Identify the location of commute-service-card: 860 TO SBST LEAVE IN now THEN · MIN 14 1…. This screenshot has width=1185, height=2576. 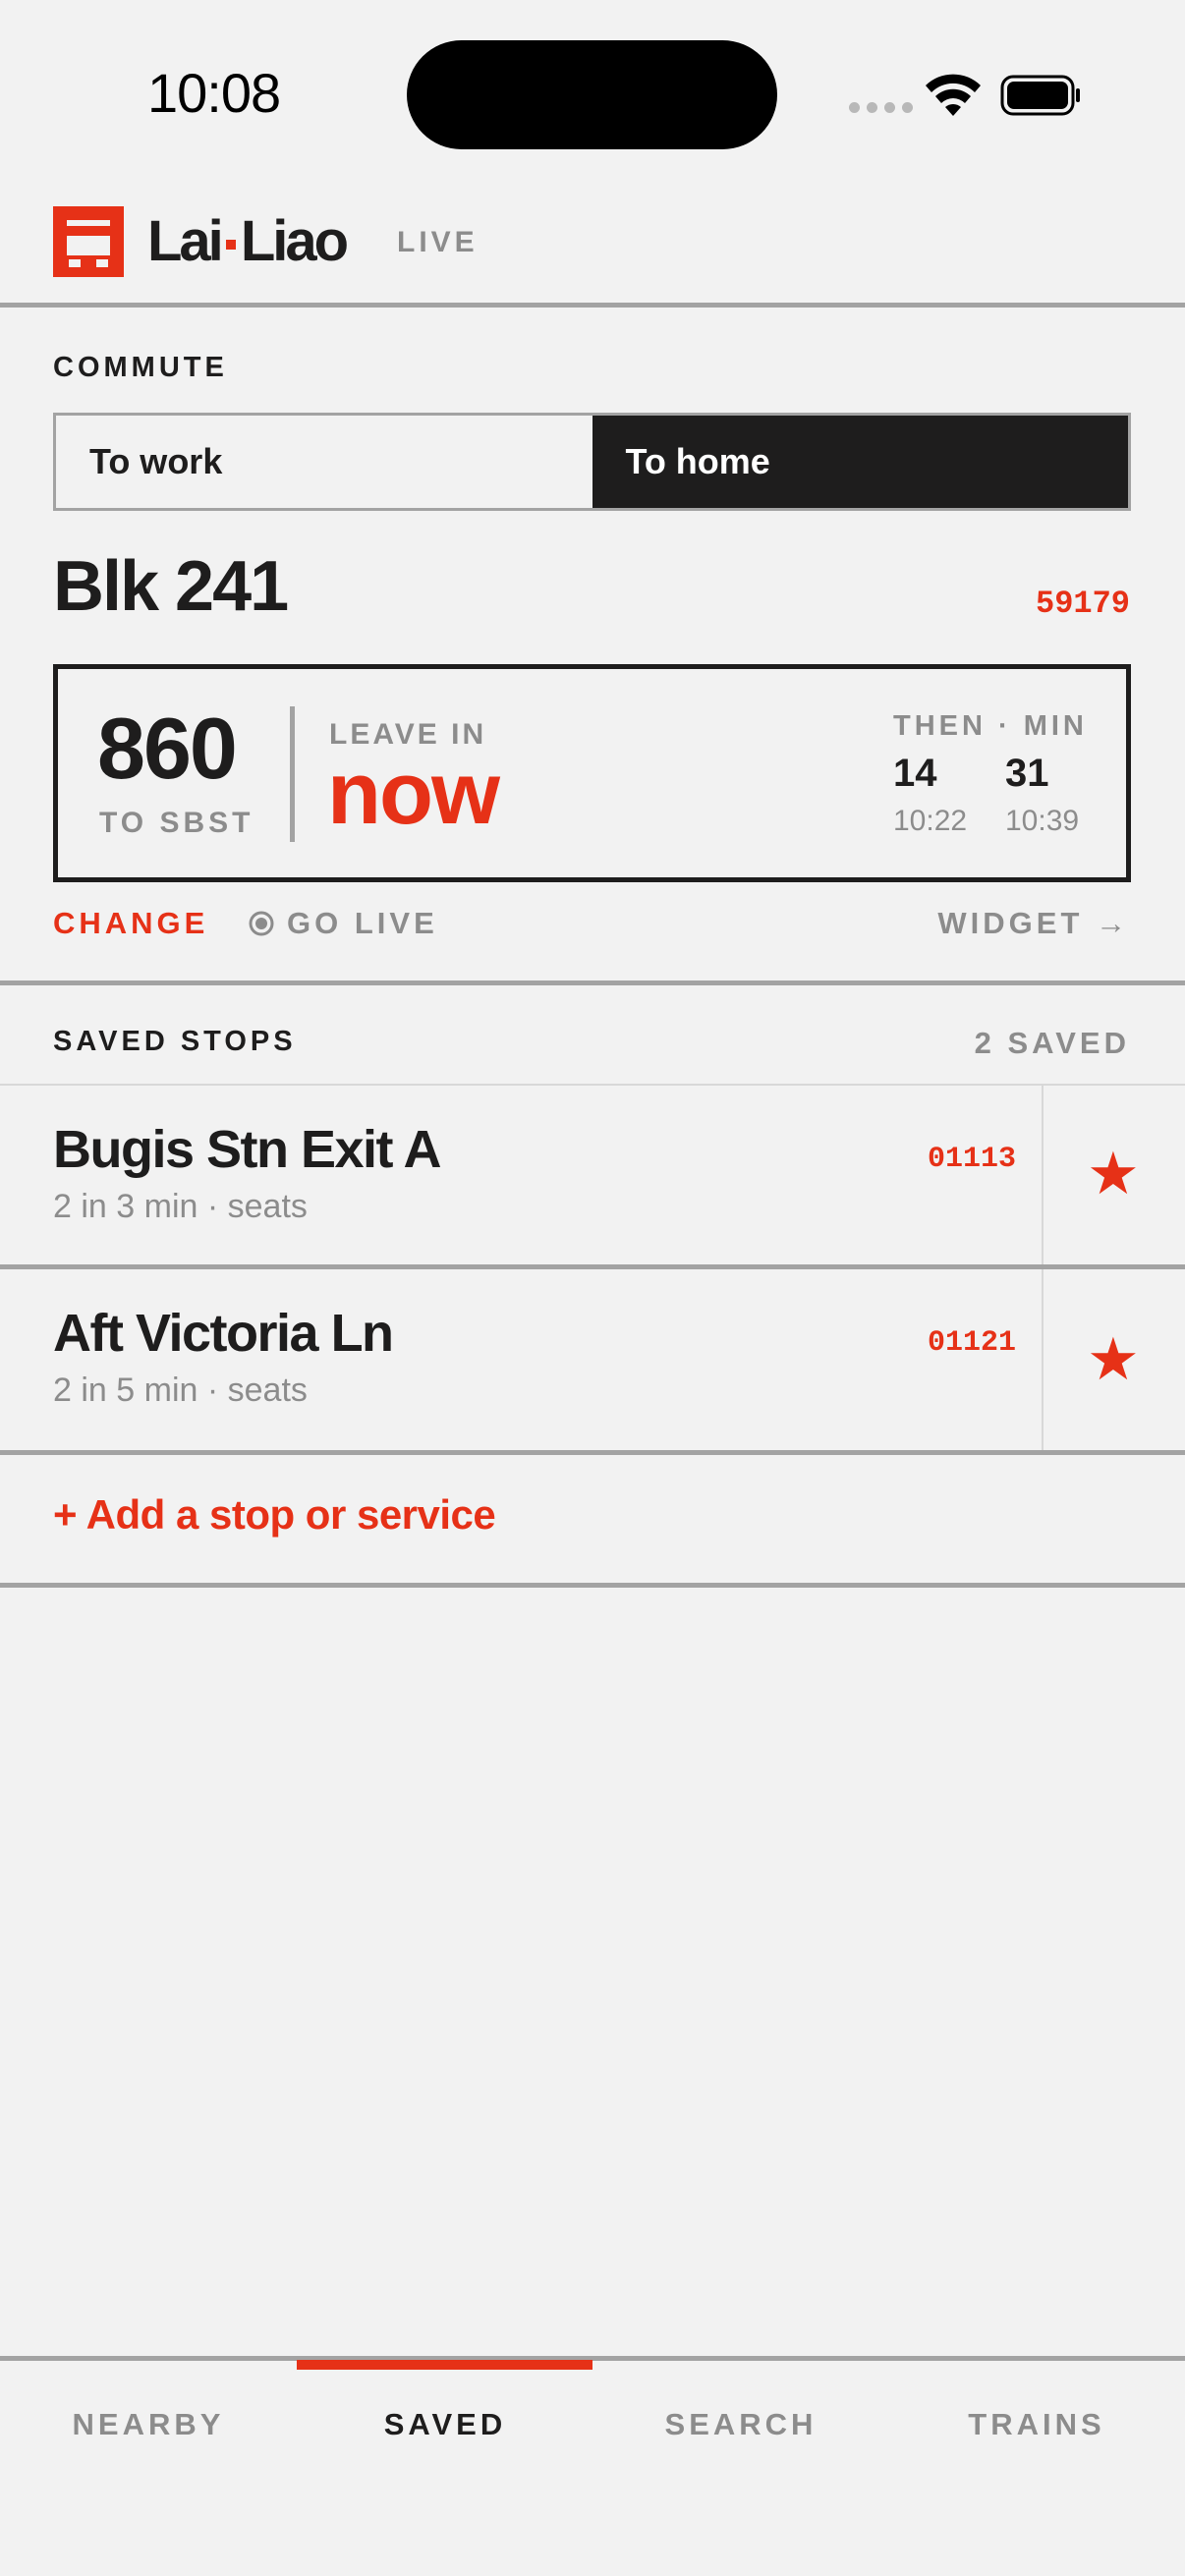
(592, 773).